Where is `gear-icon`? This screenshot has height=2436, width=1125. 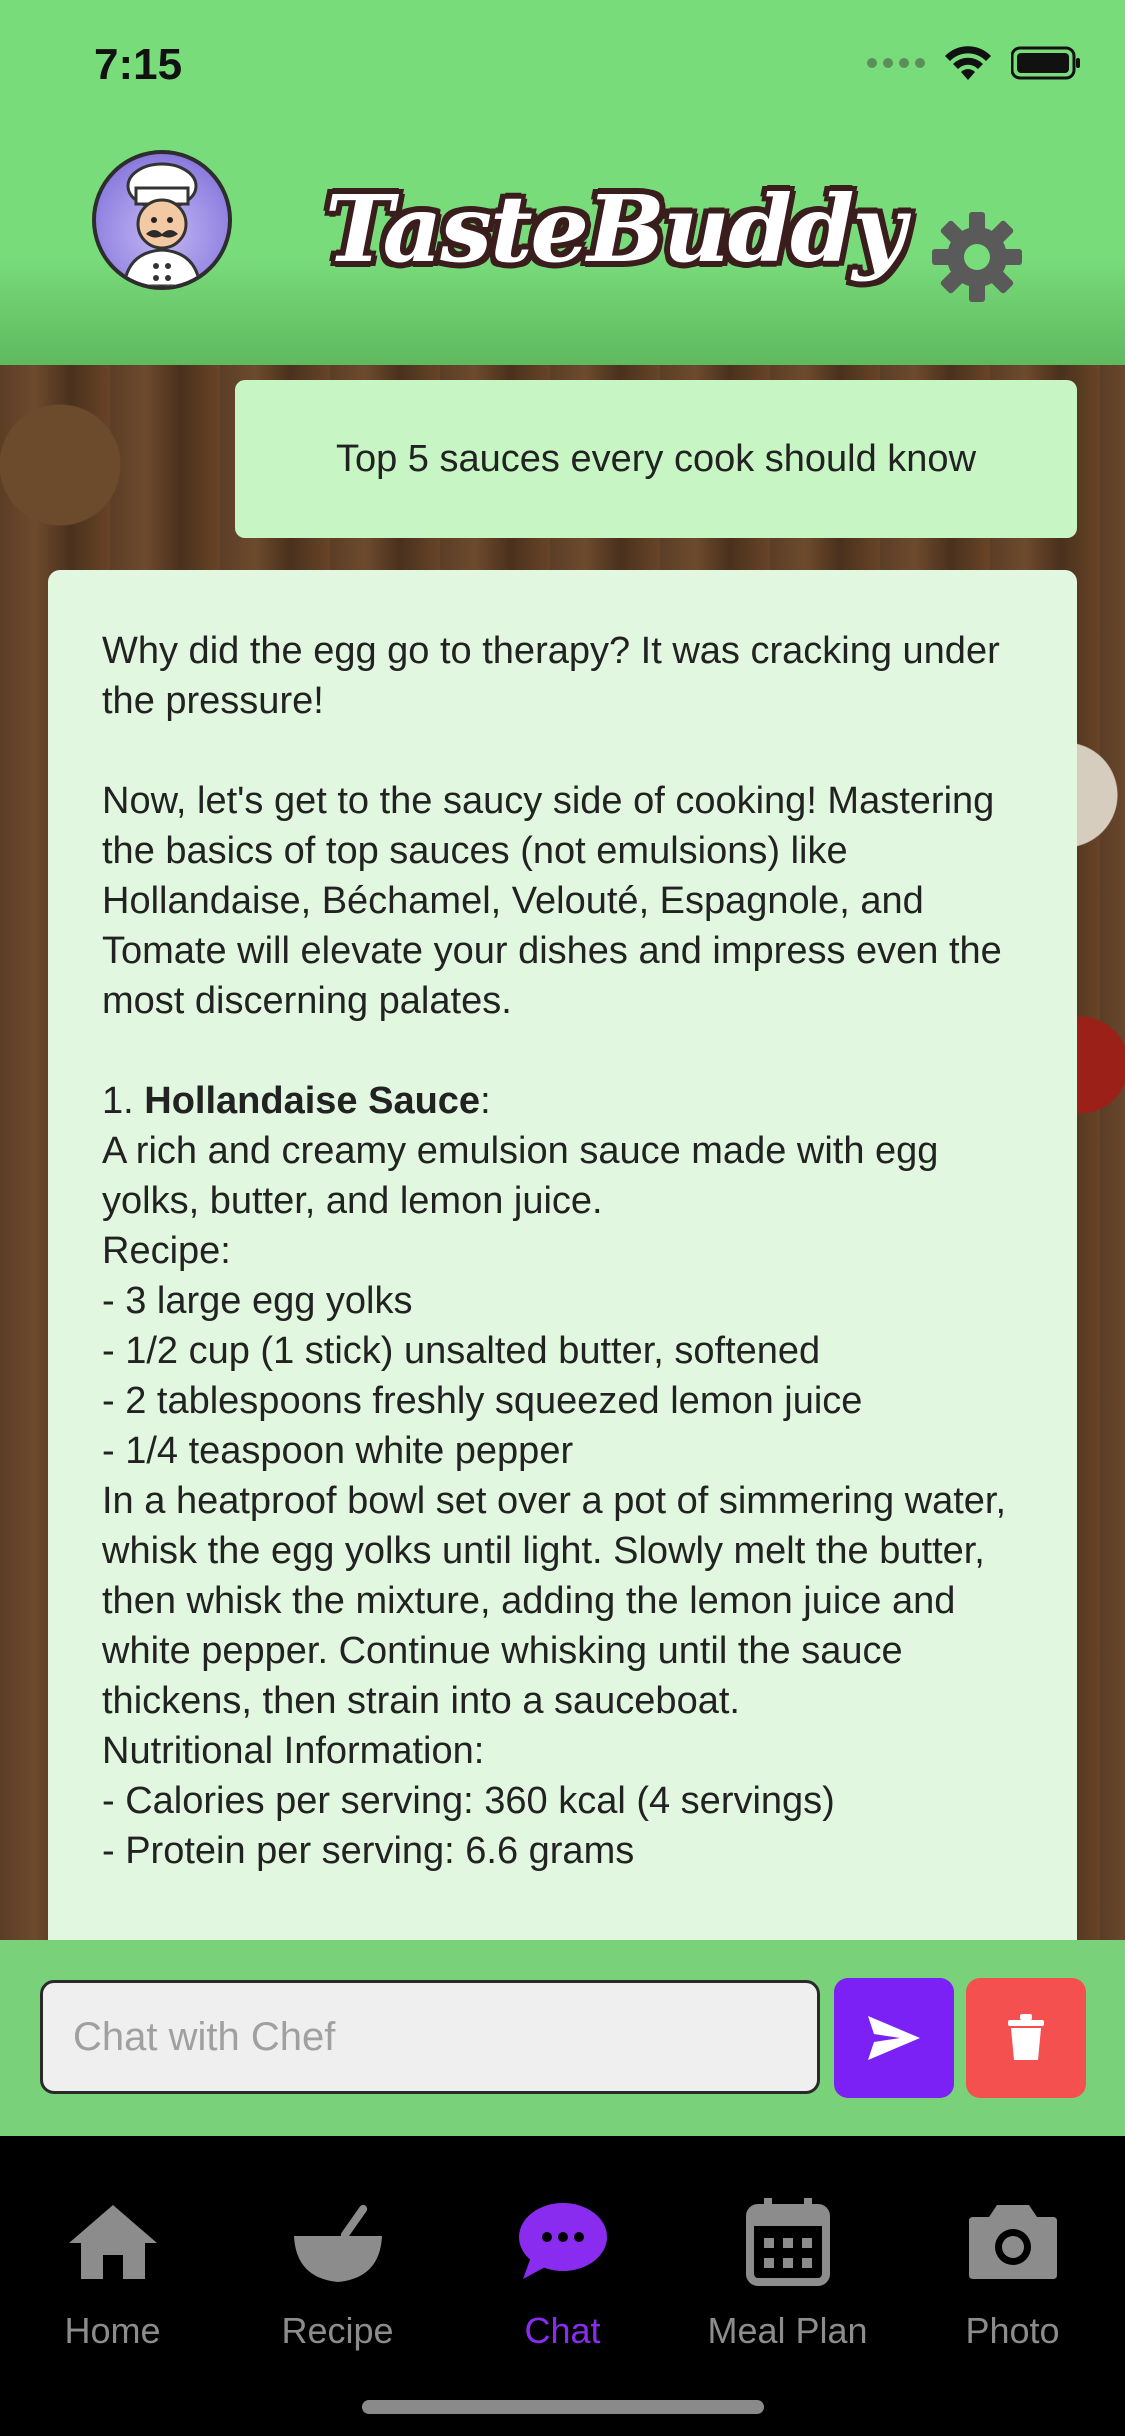 gear-icon is located at coordinates (977, 257).